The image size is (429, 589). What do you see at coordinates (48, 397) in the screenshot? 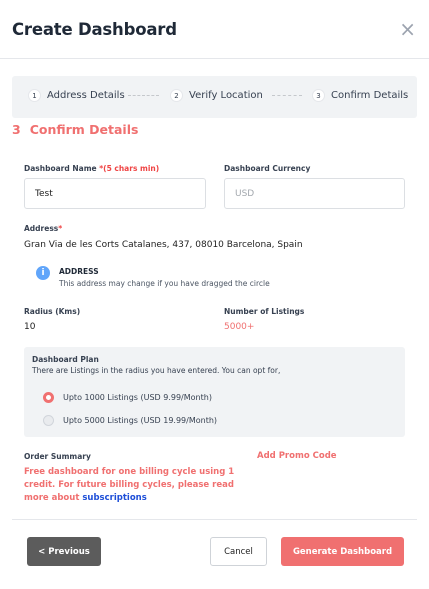
I see `radio-selected-icon` at bounding box center [48, 397].